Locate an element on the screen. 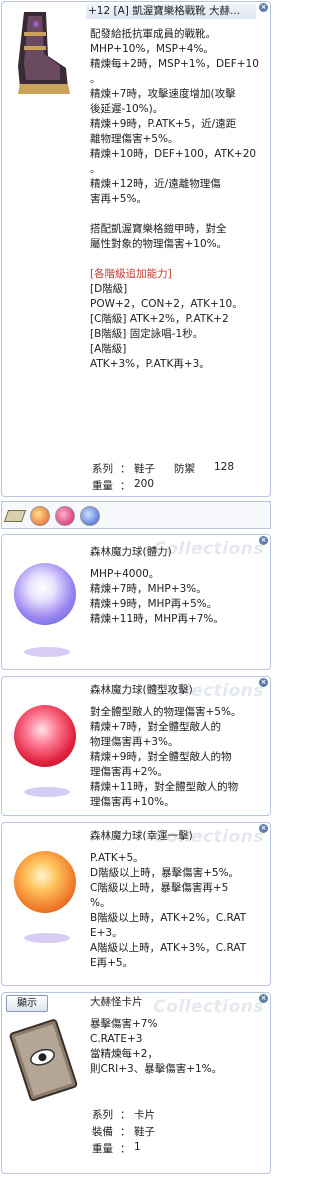  show-button: 顯示 is located at coordinates (27, 1003).